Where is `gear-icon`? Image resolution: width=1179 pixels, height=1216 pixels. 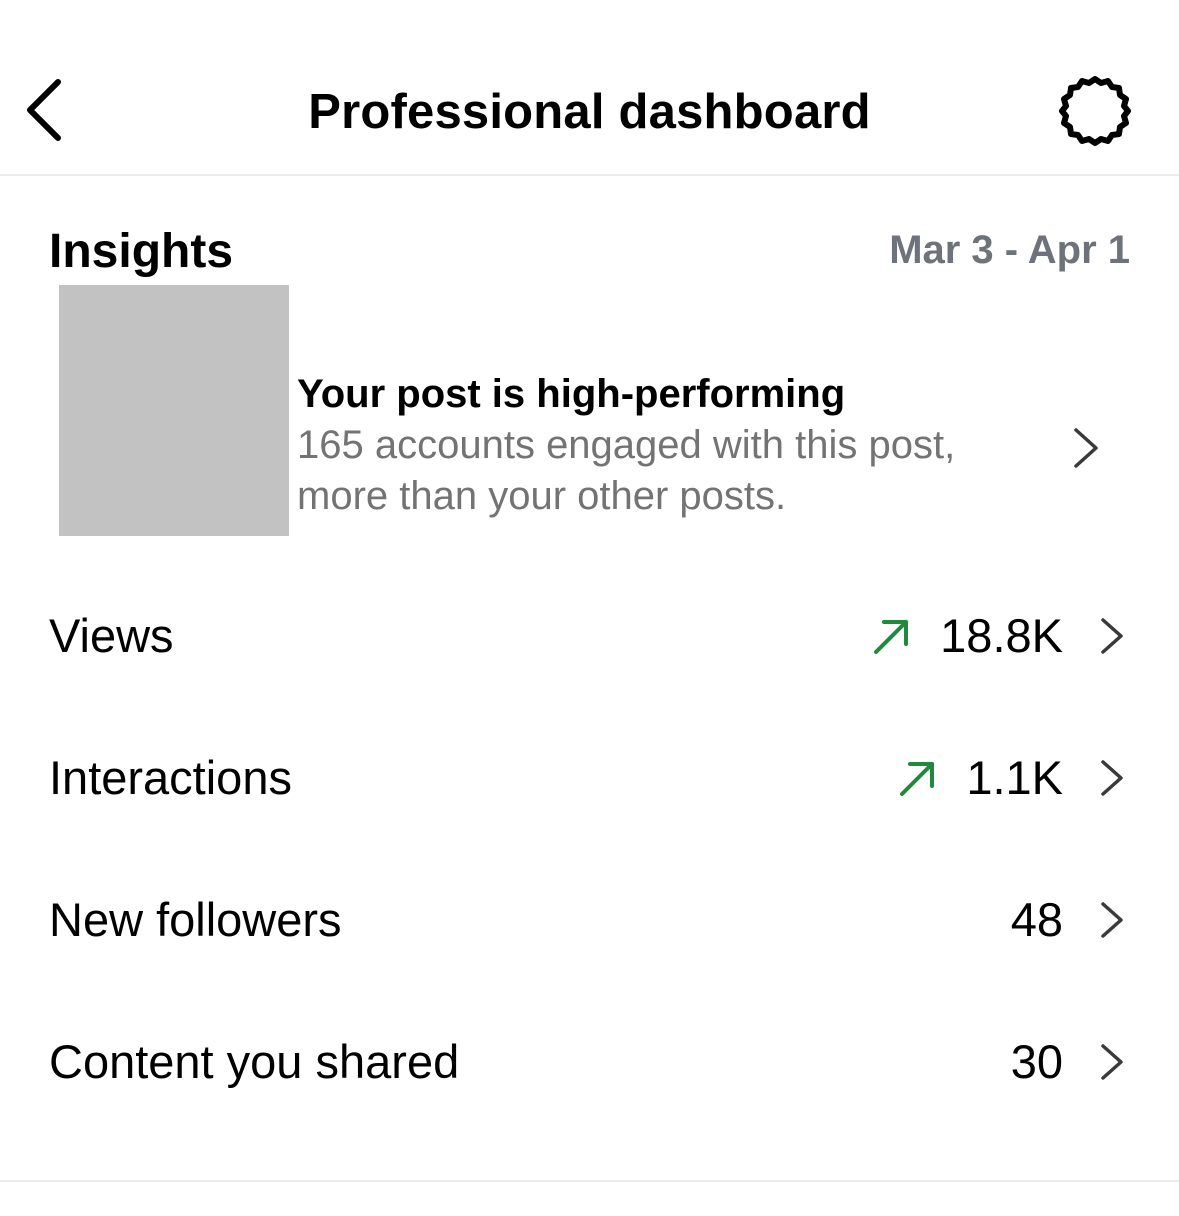
gear-icon is located at coordinates (1095, 111).